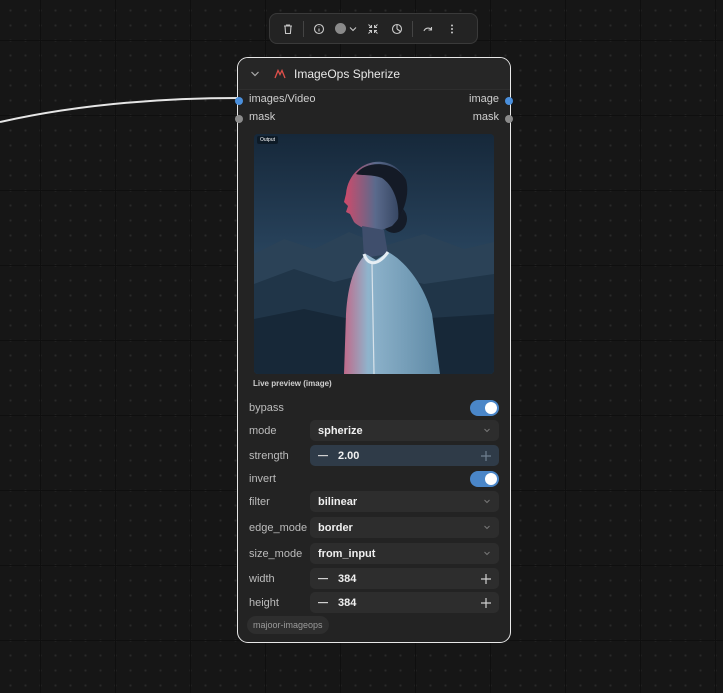 The height and width of the screenshot is (693, 723). Describe the element at coordinates (484, 407) in the screenshot. I see `bypass-toggle` at that location.